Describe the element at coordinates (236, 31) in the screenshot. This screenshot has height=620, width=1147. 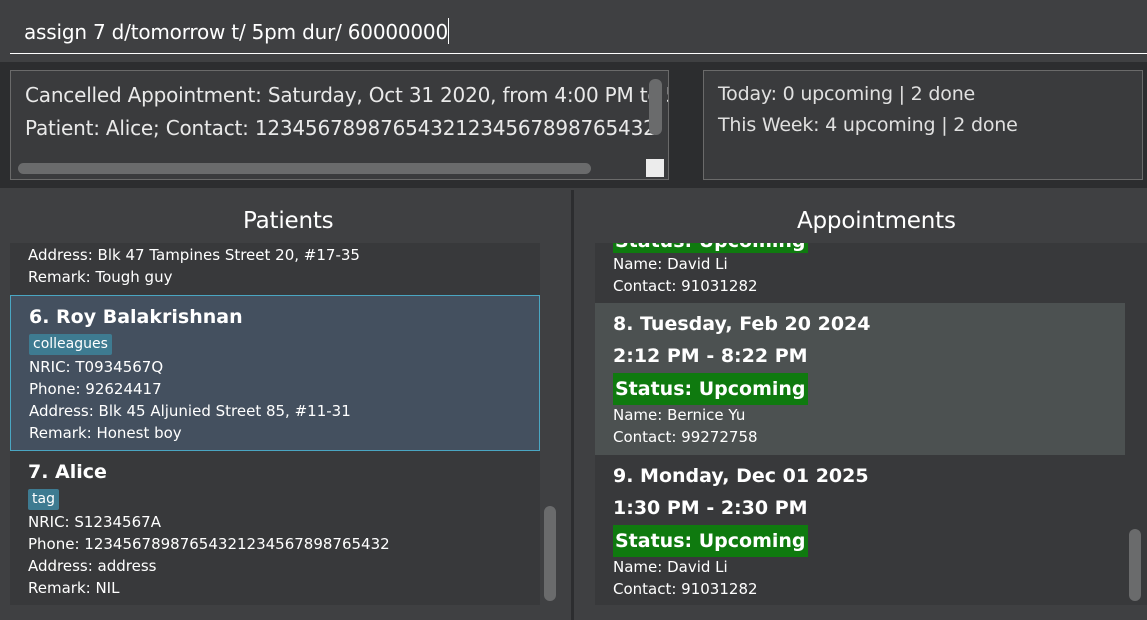
I see `command-input: assign 7 d/tomorrow t/ 5pm dur/ 60000000` at that location.